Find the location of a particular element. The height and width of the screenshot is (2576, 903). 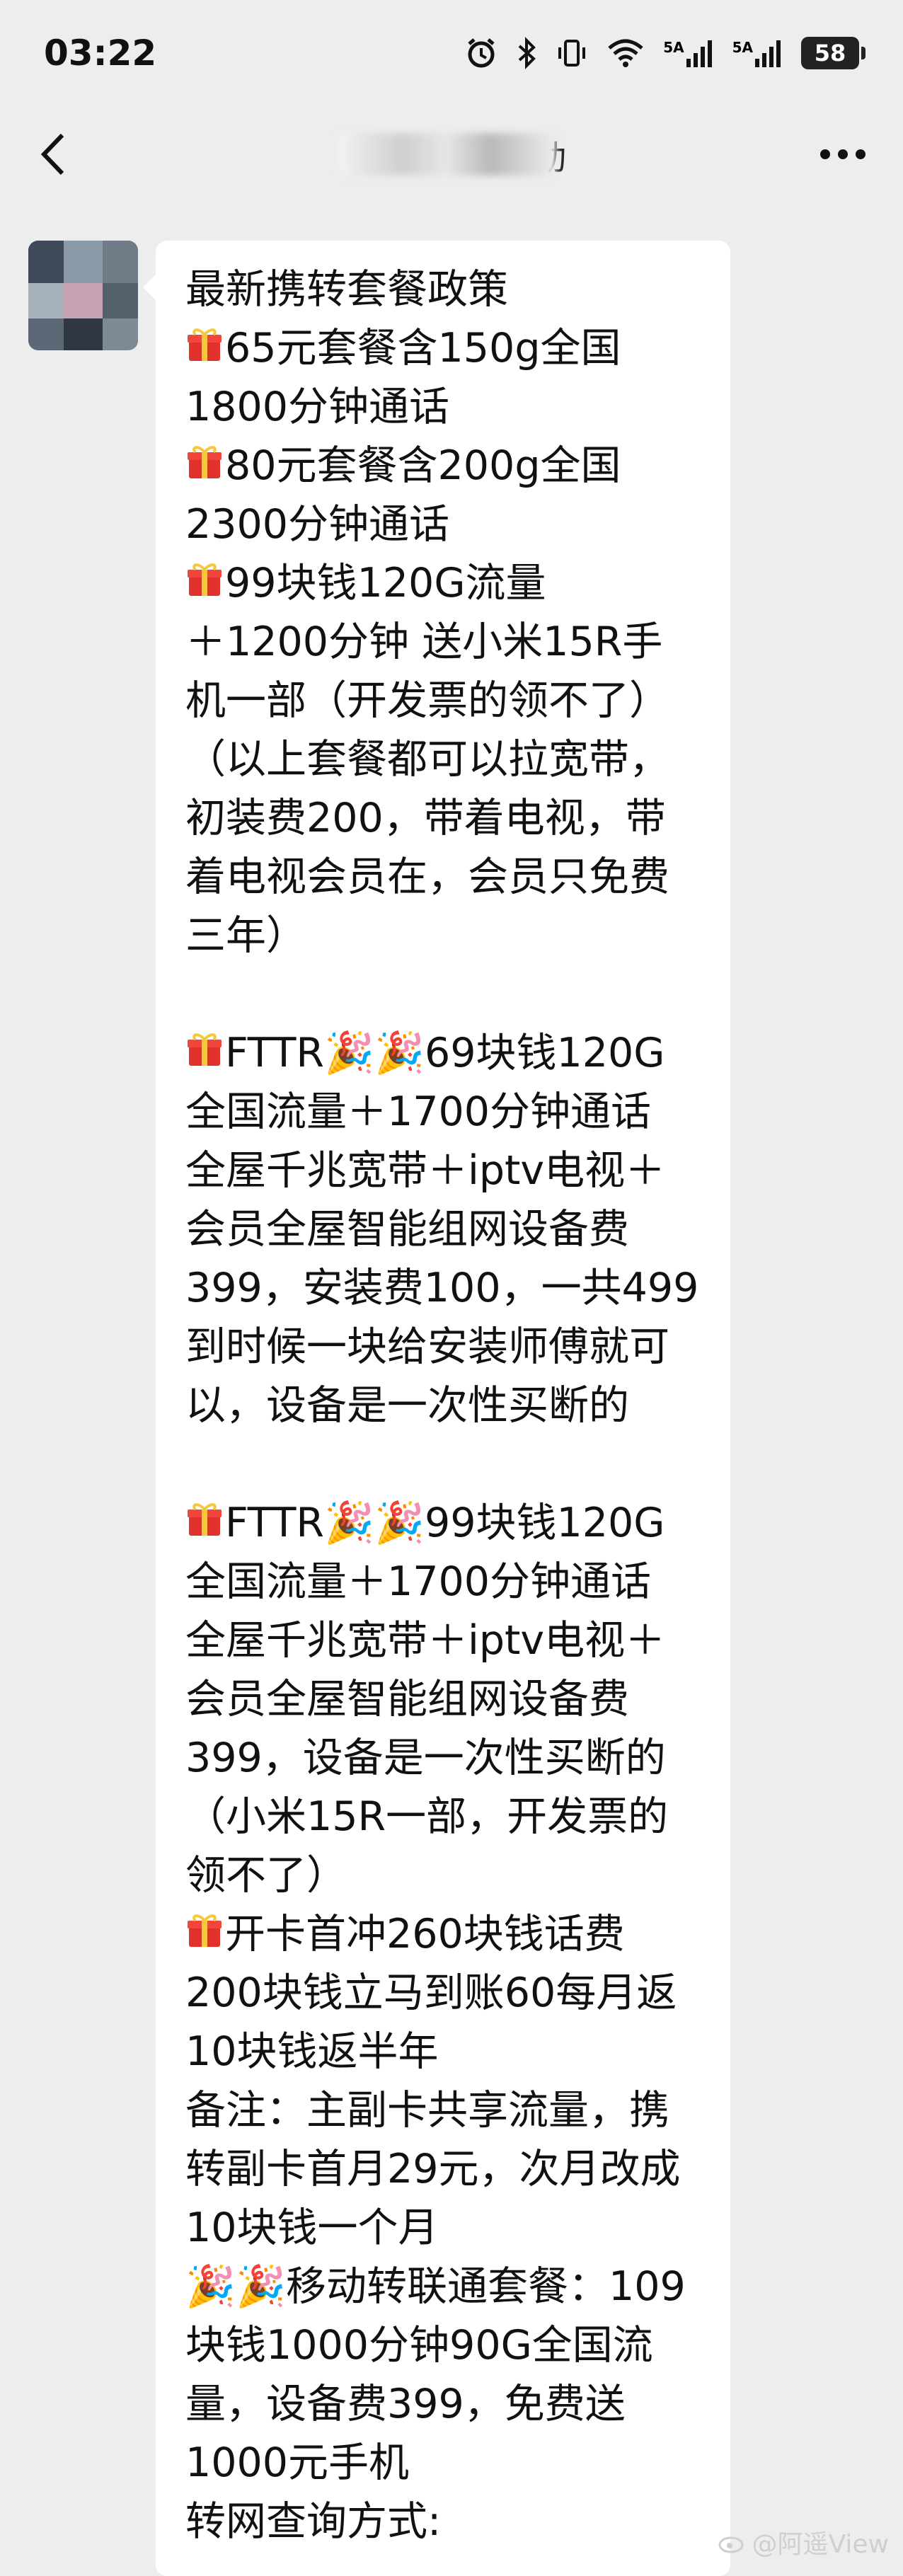

alarm-icon is located at coordinates (481, 53).